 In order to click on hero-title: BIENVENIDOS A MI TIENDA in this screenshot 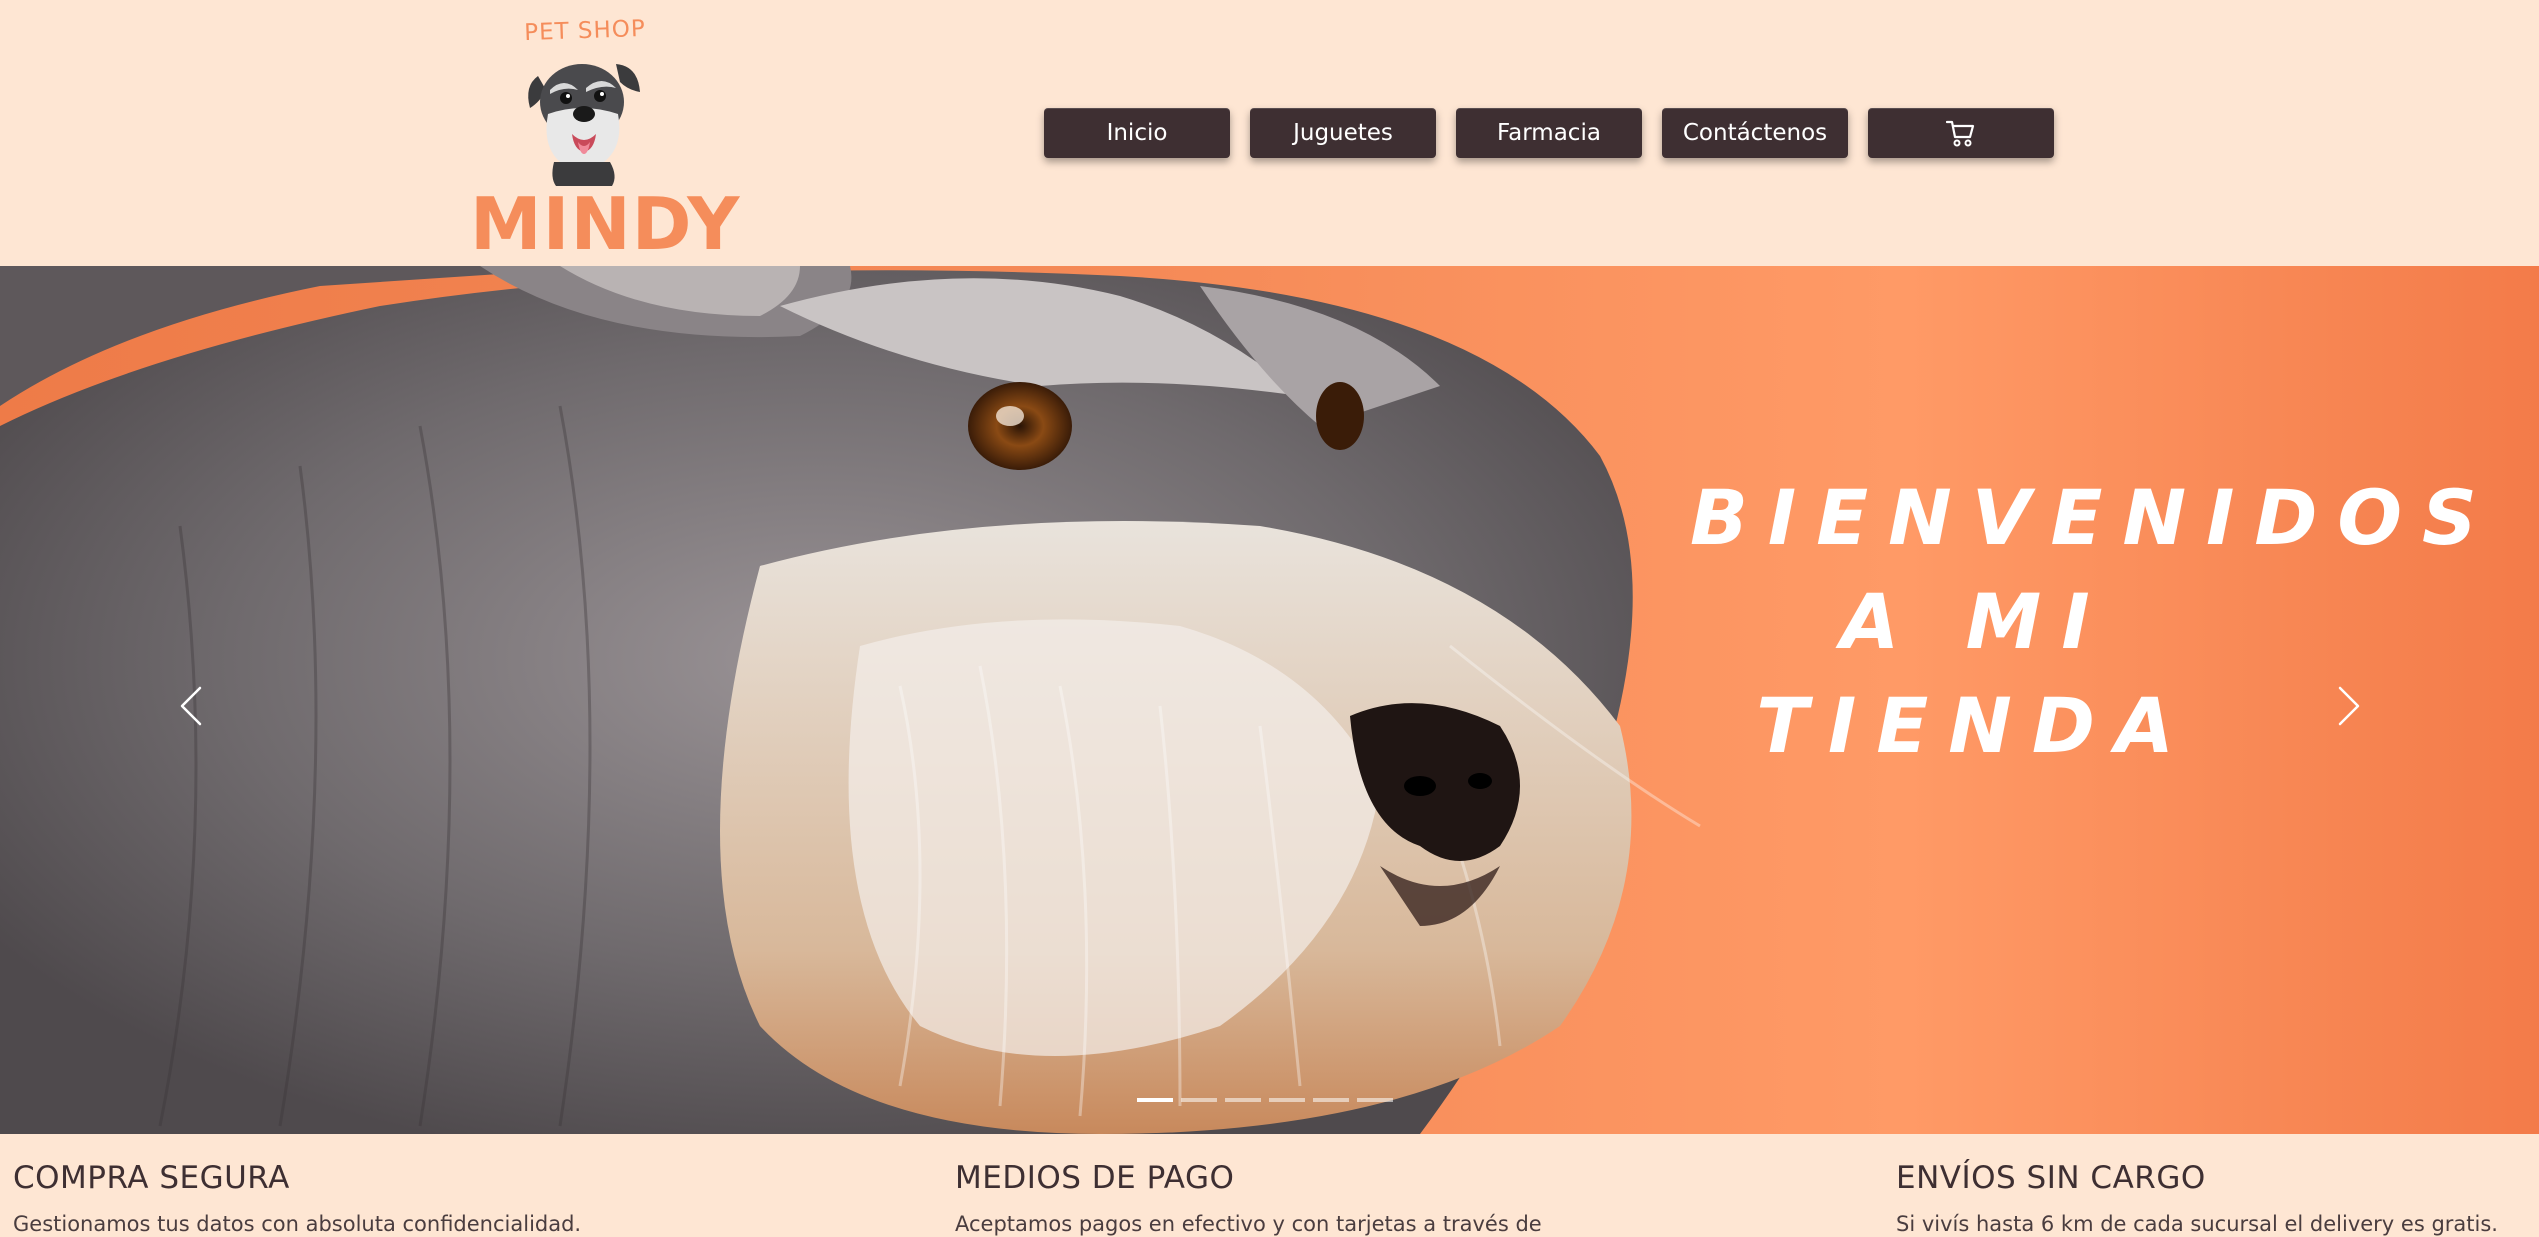, I will do `click(2083, 622)`.